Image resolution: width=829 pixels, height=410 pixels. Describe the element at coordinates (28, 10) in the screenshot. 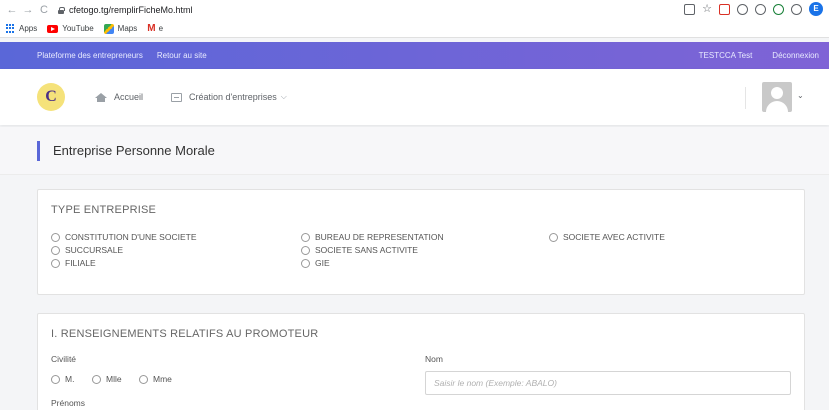

I see `forward-arrow-icon: →` at that location.